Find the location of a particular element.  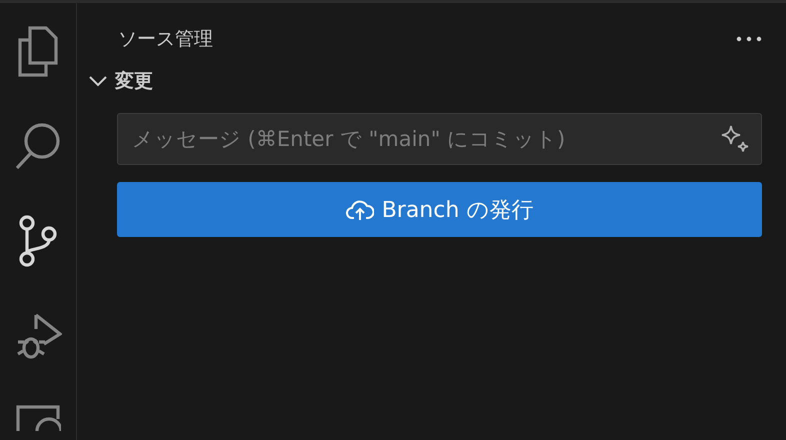

section-title: 変更 is located at coordinates (134, 81).